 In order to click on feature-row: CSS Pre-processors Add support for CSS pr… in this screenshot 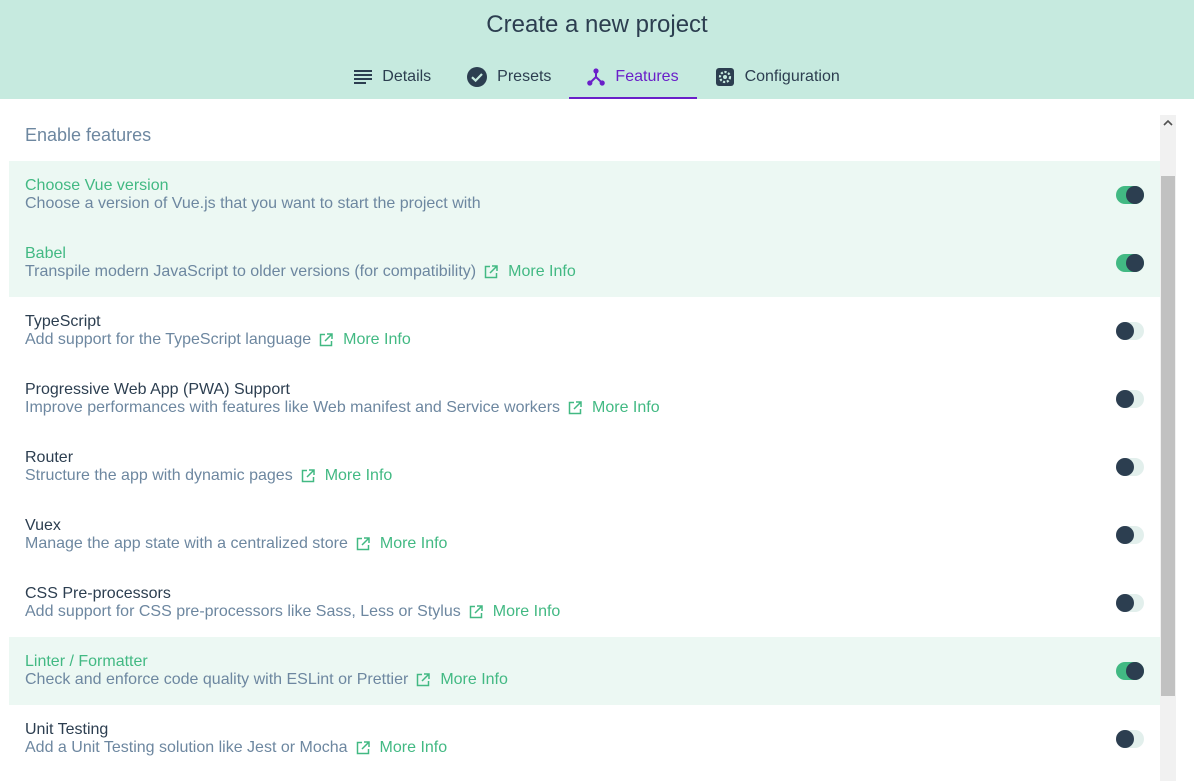, I will do `click(584, 603)`.